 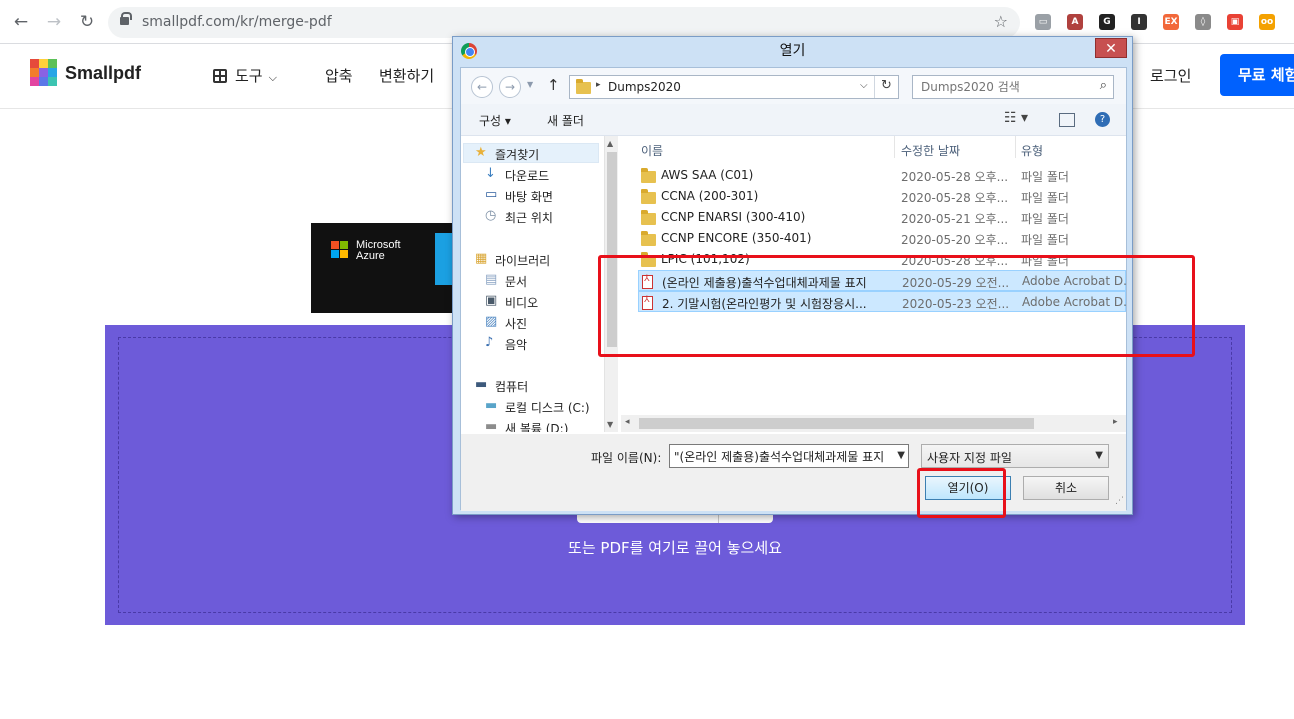 What do you see at coordinates (886, 85) in the screenshot?
I see `refresh-icon: ↻` at bounding box center [886, 85].